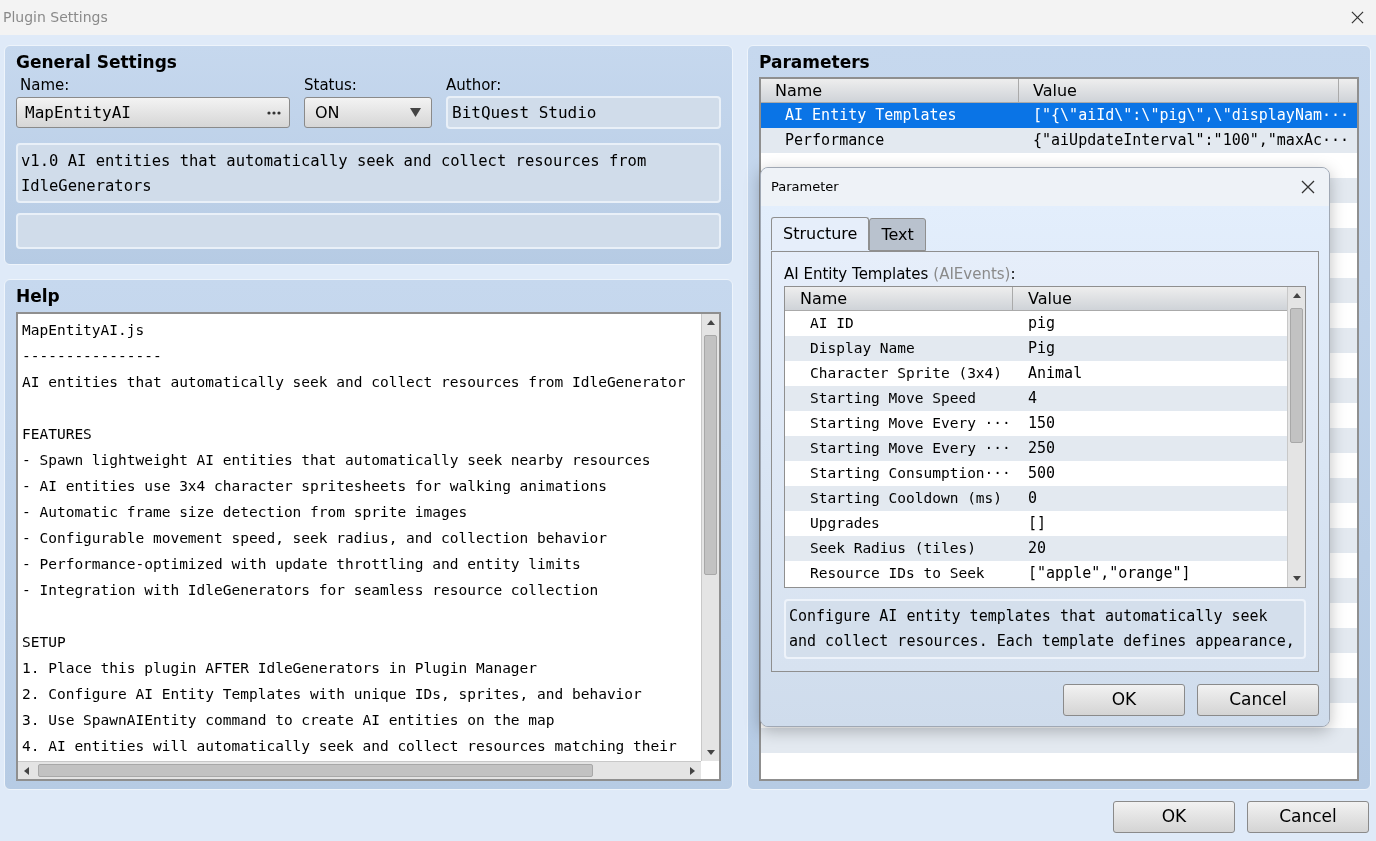  Describe the element at coordinates (153, 112) in the screenshot. I see `name-field: MapEntityAI` at that location.